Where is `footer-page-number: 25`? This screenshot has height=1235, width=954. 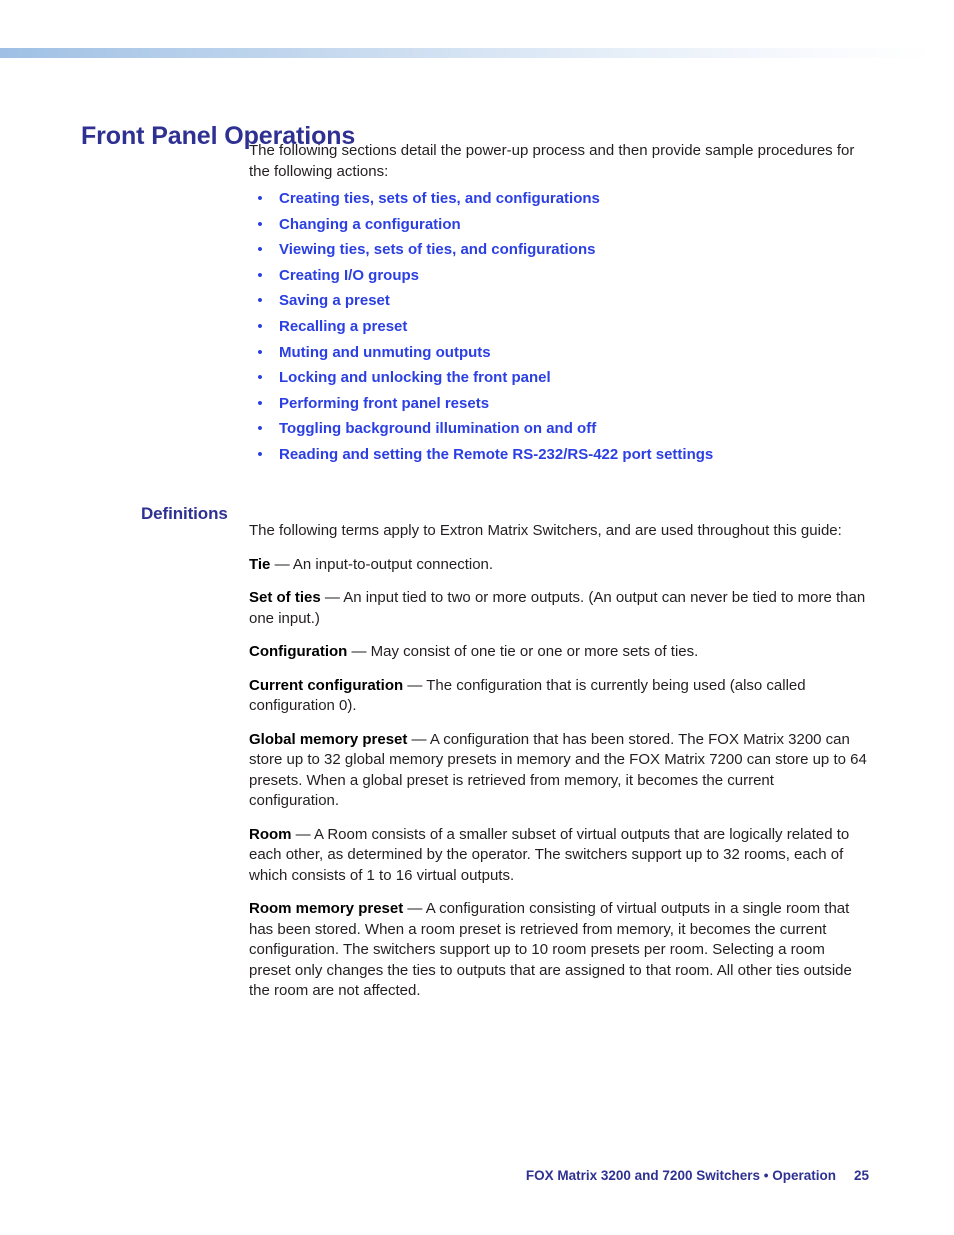
footer-page-number: 25 is located at coordinates (861, 1175).